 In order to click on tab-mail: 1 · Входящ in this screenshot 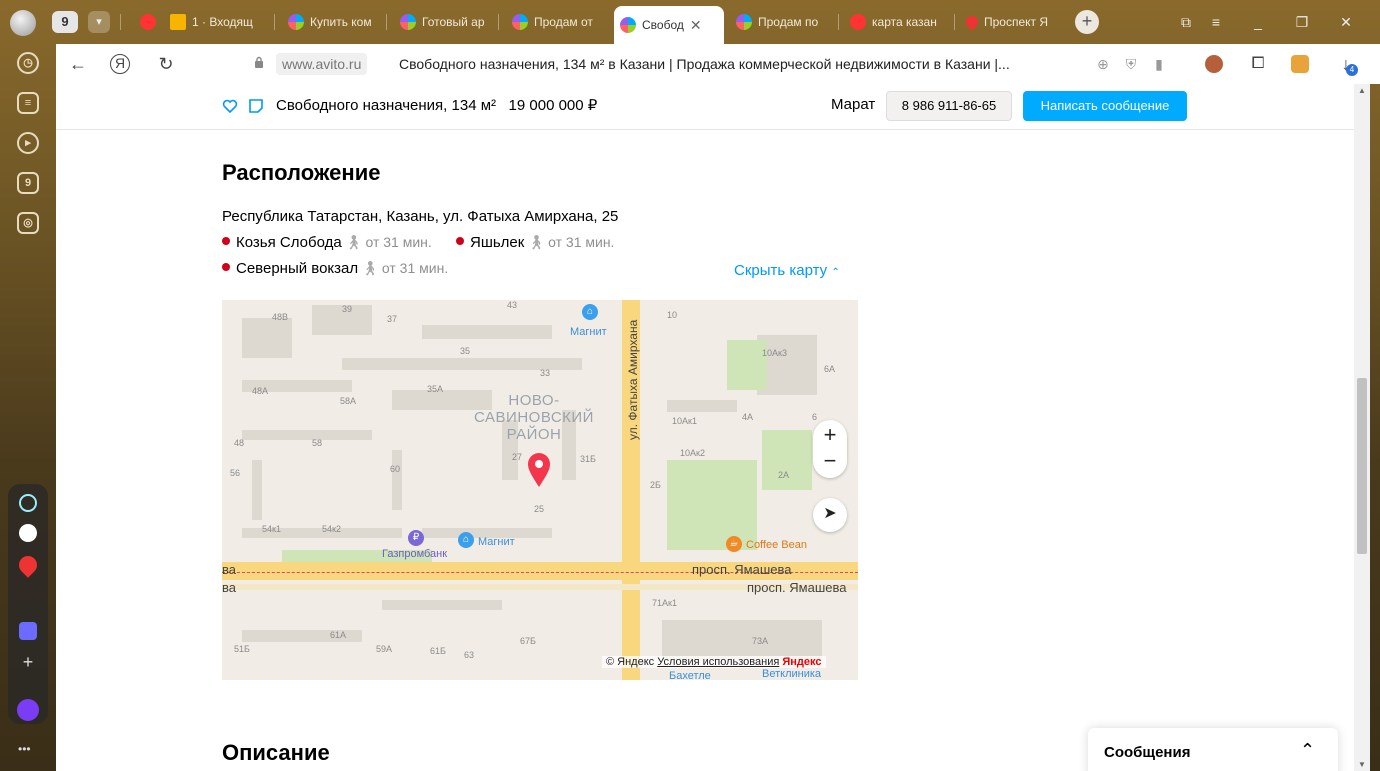, I will do `click(217, 22)`.